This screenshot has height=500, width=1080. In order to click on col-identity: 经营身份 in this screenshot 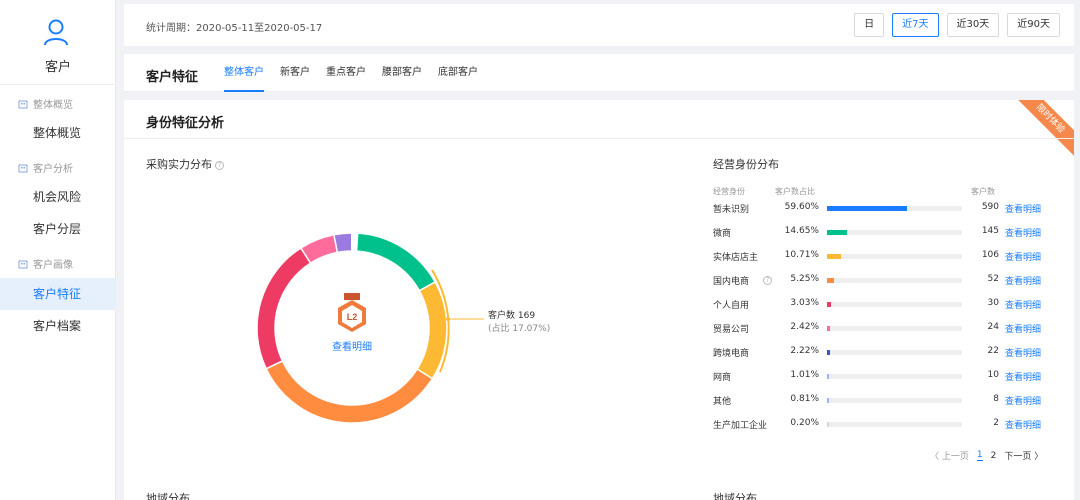, I will do `click(729, 191)`.